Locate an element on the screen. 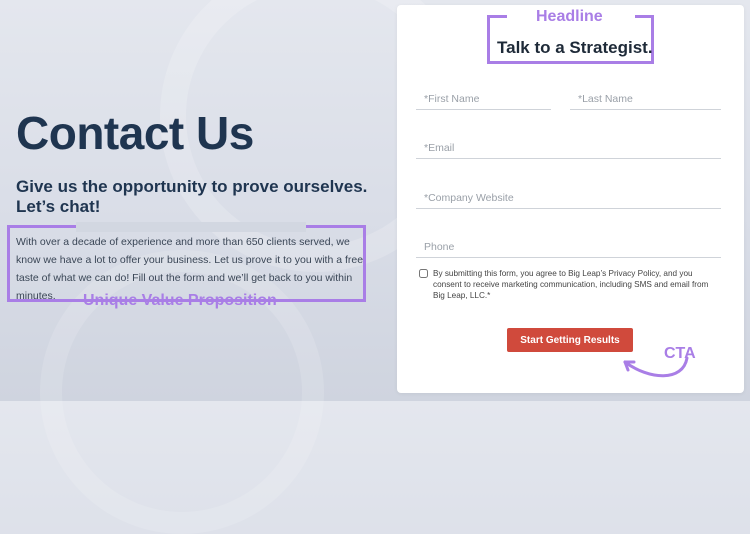 This screenshot has width=750, height=534. email-field is located at coordinates (568, 144).